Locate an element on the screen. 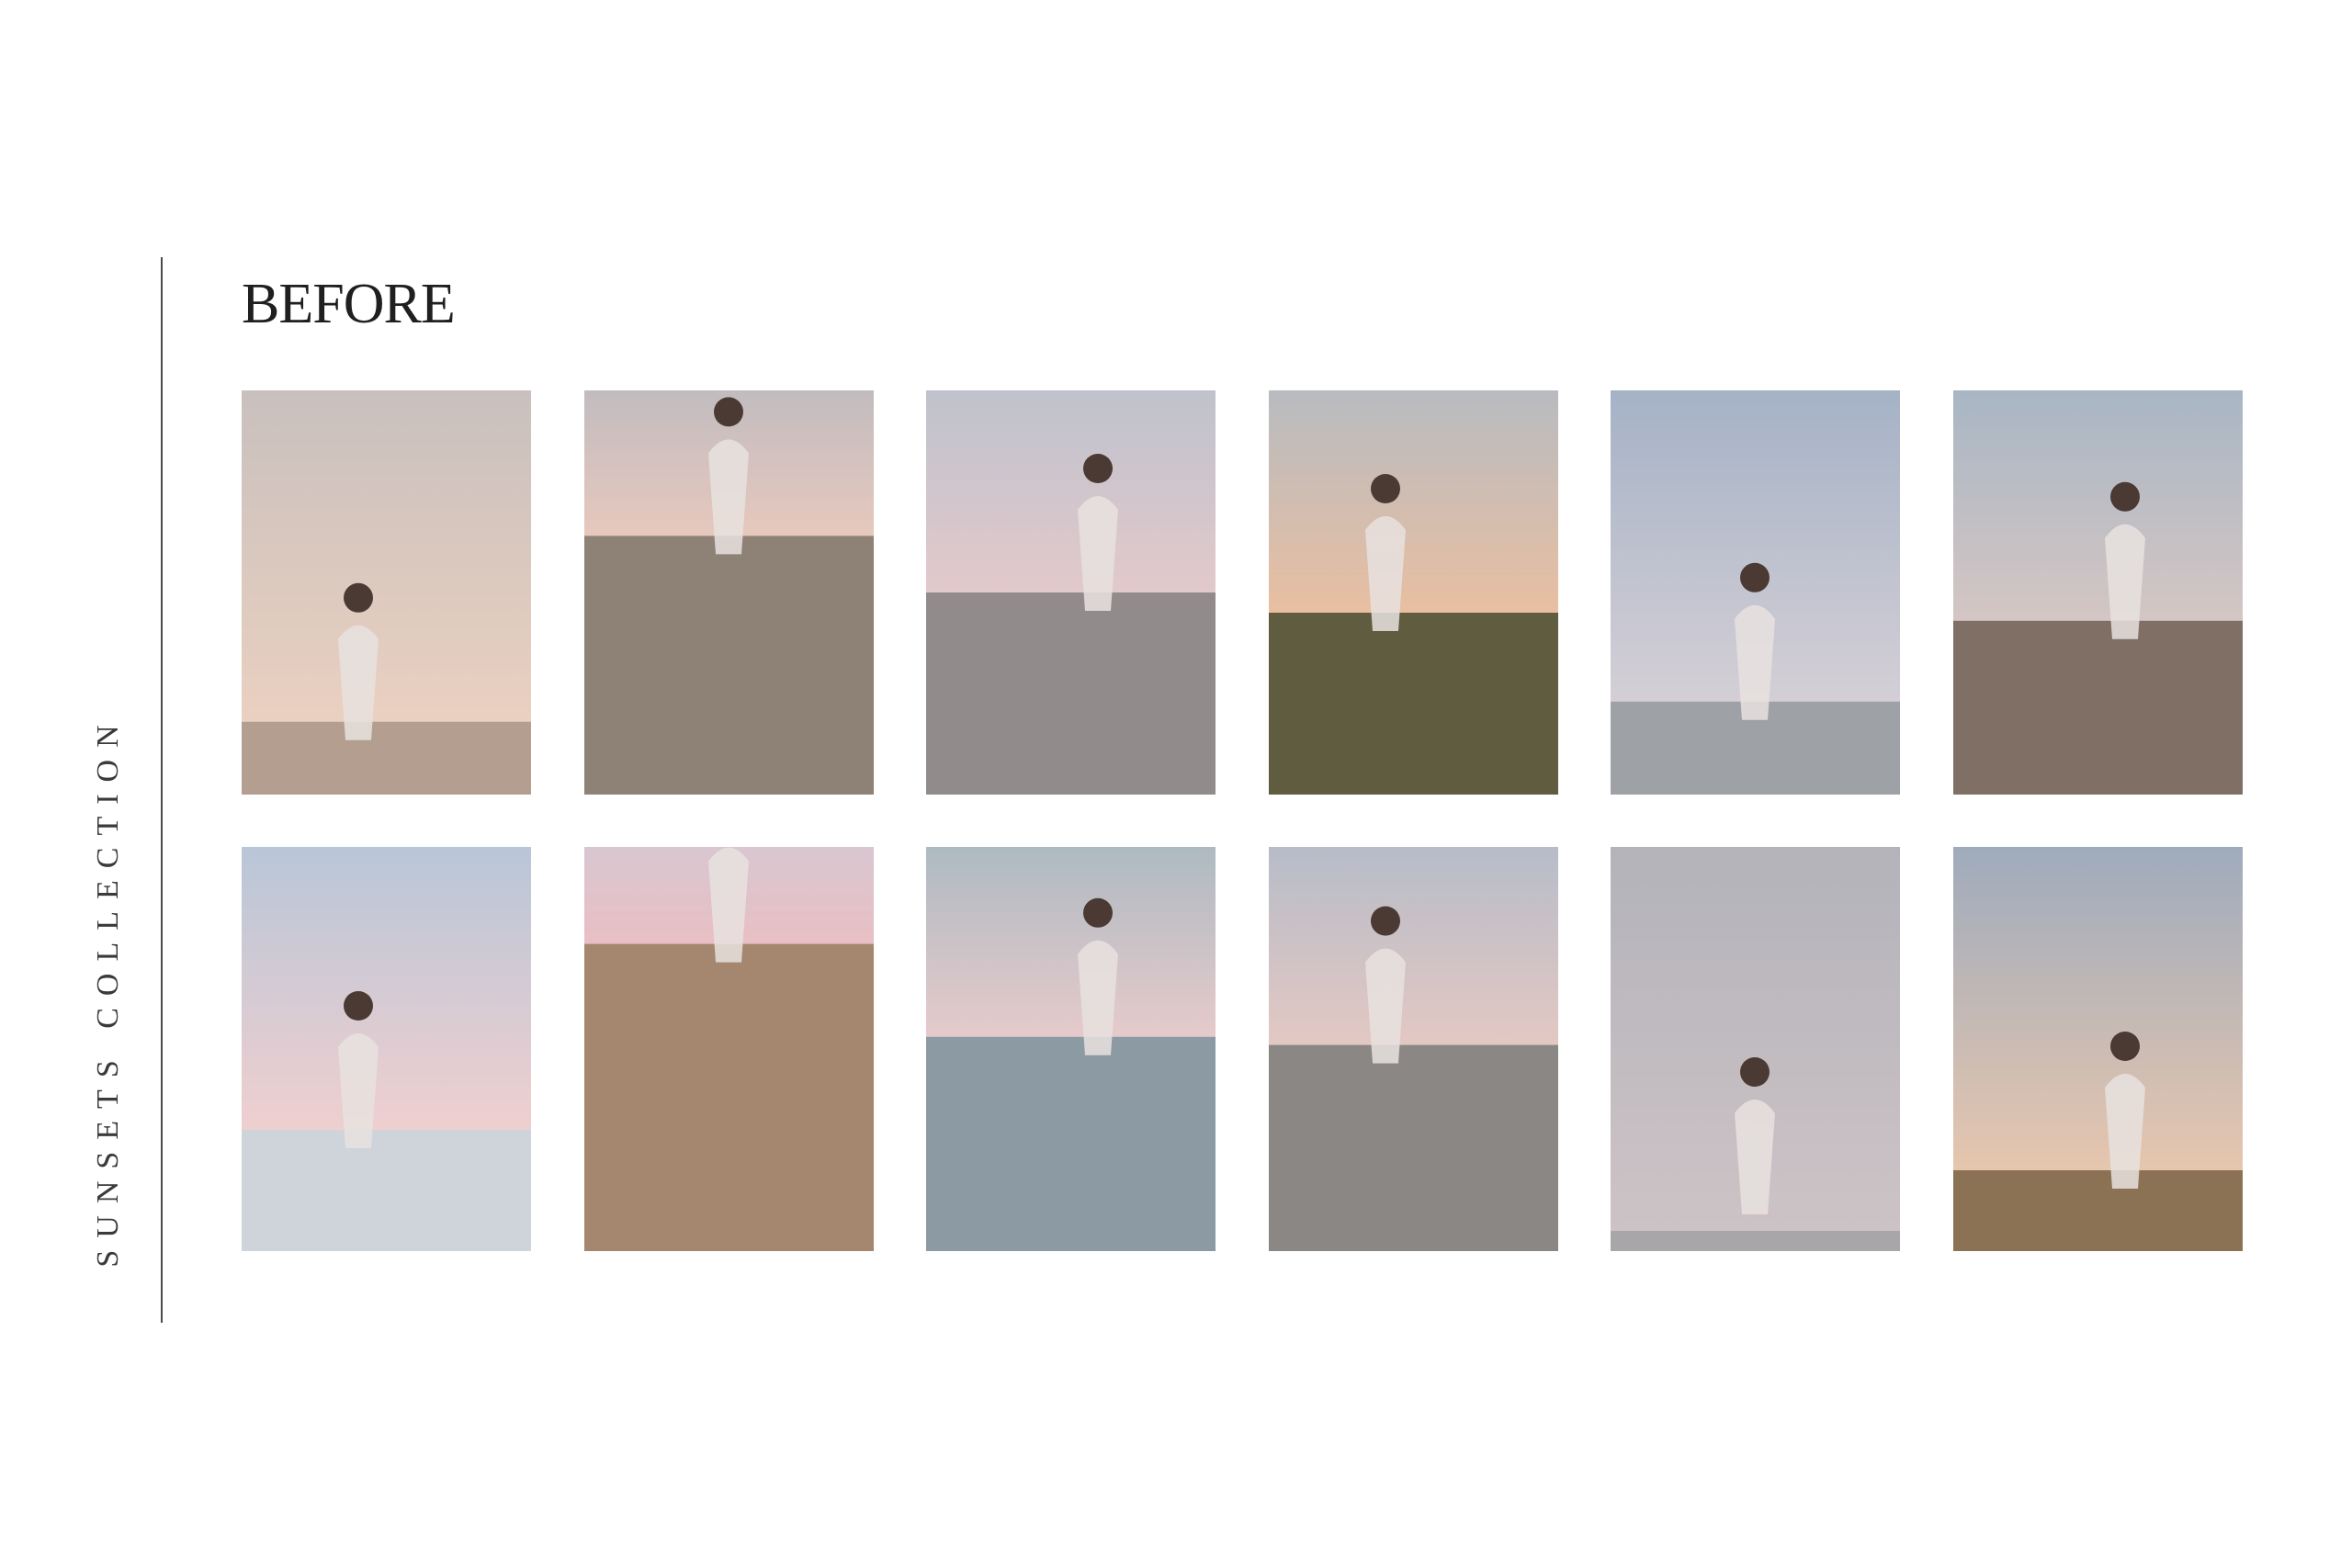 This screenshot has width=2352, height=1568. photo-woman-sitting-on-sand-portrait is located at coordinates (728, 1049).